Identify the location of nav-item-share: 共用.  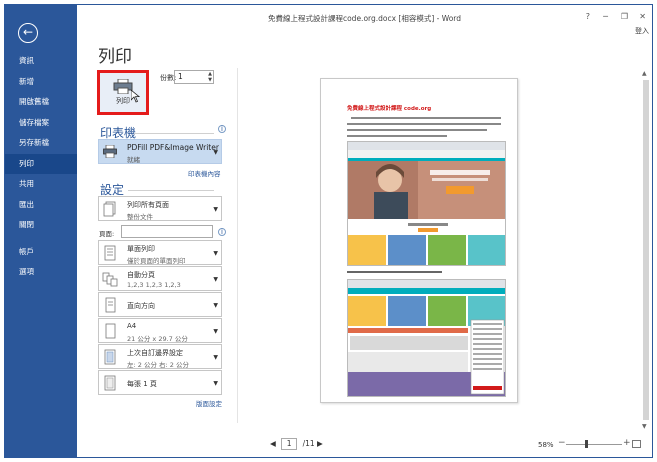
(41, 184).